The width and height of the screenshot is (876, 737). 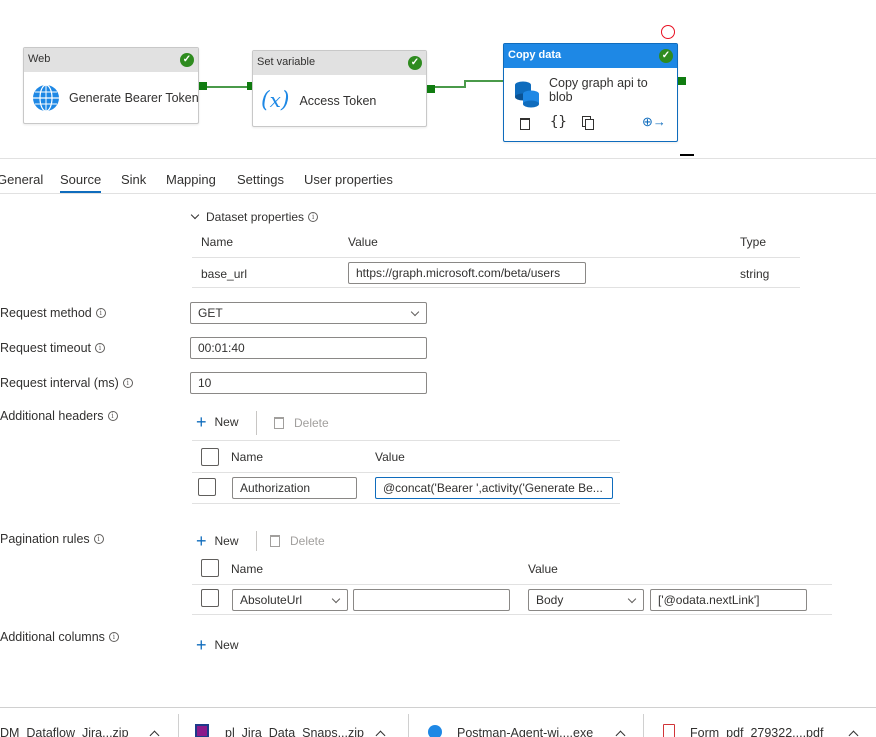 What do you see at coordinates (52, 539) in the screenshot?
I see `pagination-rules-label: Pagination rules i` at bounding box center [52, 539].